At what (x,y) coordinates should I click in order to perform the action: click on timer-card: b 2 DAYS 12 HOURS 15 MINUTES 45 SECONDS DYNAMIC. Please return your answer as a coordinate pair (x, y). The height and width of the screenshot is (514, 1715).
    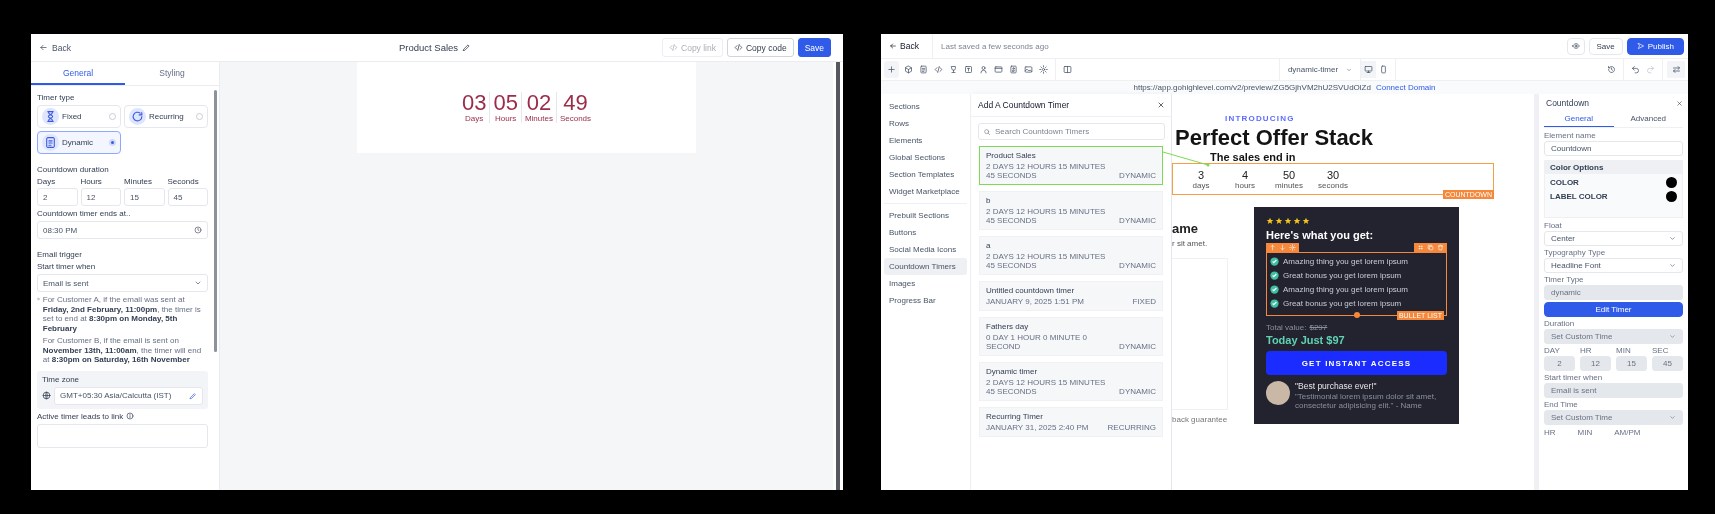
    Looking at the image, I should click on (1071, 210).